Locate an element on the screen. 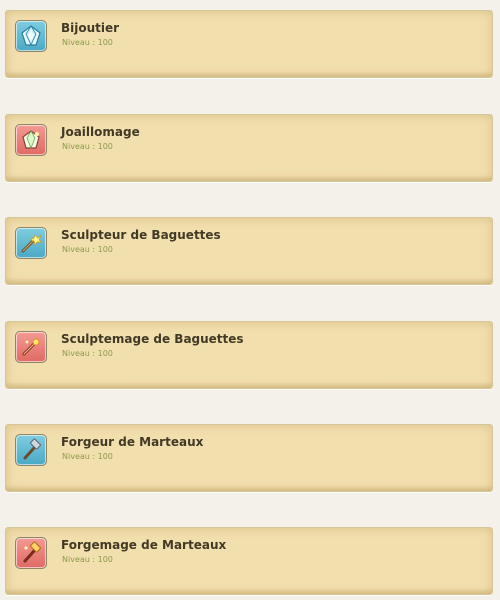 The image size is (500, 600). profession-card-sculpteur-de-baguettes: Sculpteur de Baguettes Niveau : 100 is located at coordinates (249, 251).